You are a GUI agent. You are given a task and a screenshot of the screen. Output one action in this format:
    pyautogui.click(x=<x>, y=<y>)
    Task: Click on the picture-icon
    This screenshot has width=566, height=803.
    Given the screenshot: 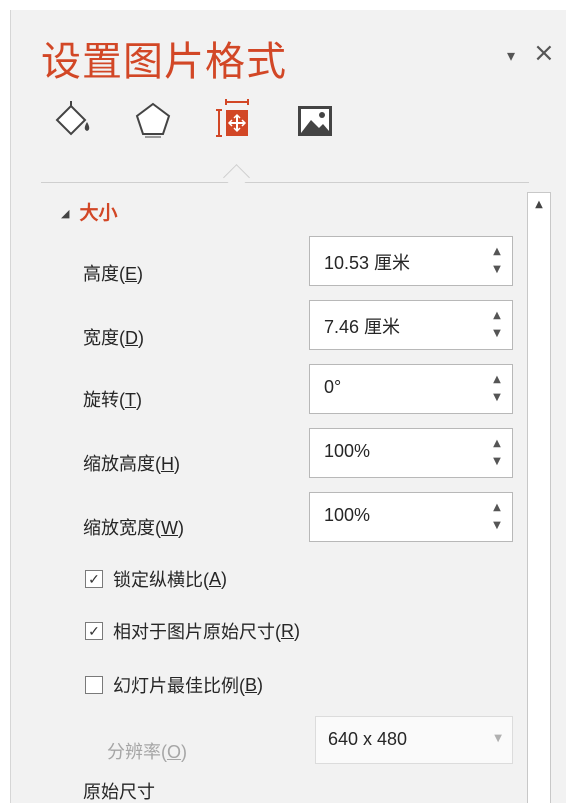 What is the action you would take?
    pyautogui.click(x=313, y=121)
    